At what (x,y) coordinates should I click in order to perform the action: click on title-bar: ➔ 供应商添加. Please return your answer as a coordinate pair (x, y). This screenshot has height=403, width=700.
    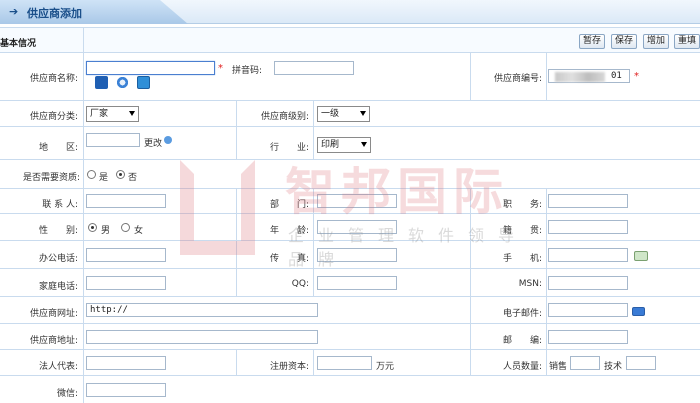
    Looking at the image, I should click on (350, 12).